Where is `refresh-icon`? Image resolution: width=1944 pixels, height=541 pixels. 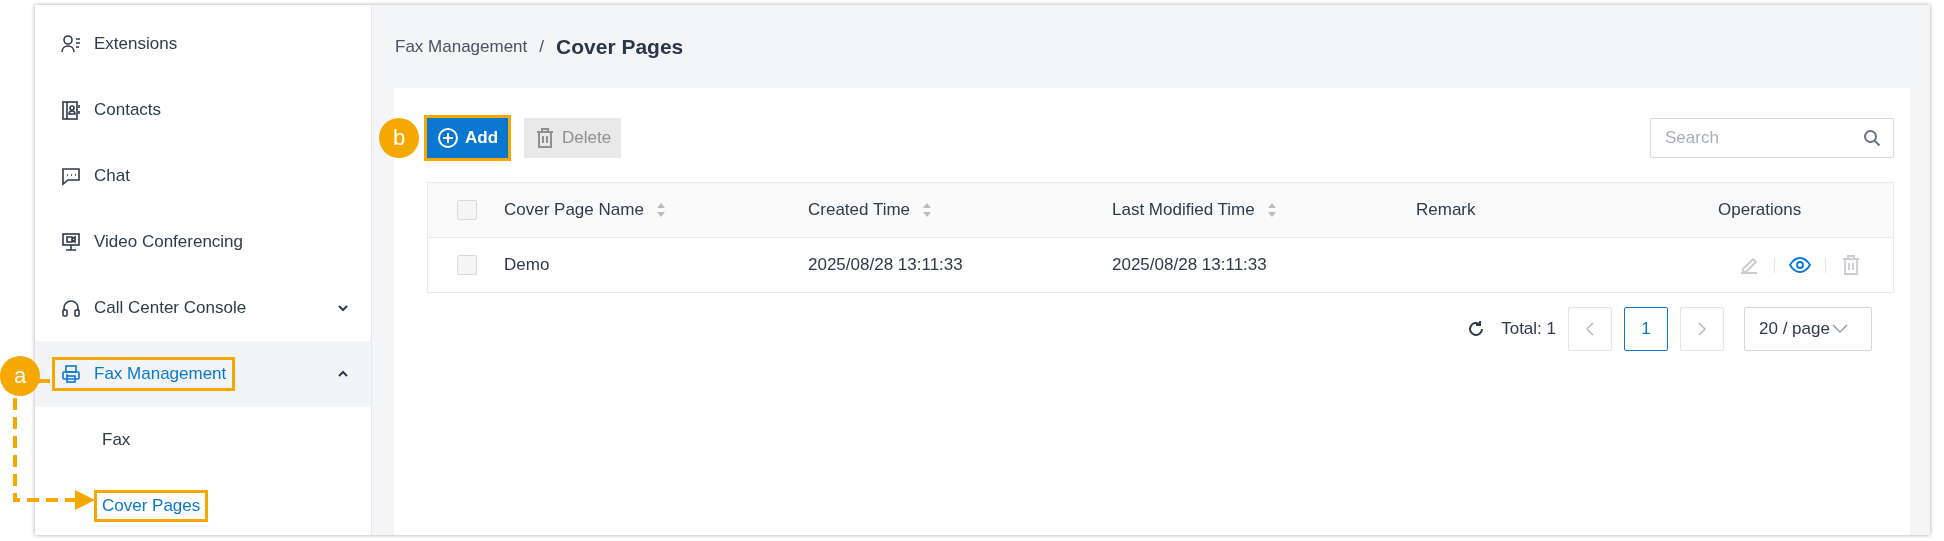
refresh-icon is located at coordinates (1476, 329).